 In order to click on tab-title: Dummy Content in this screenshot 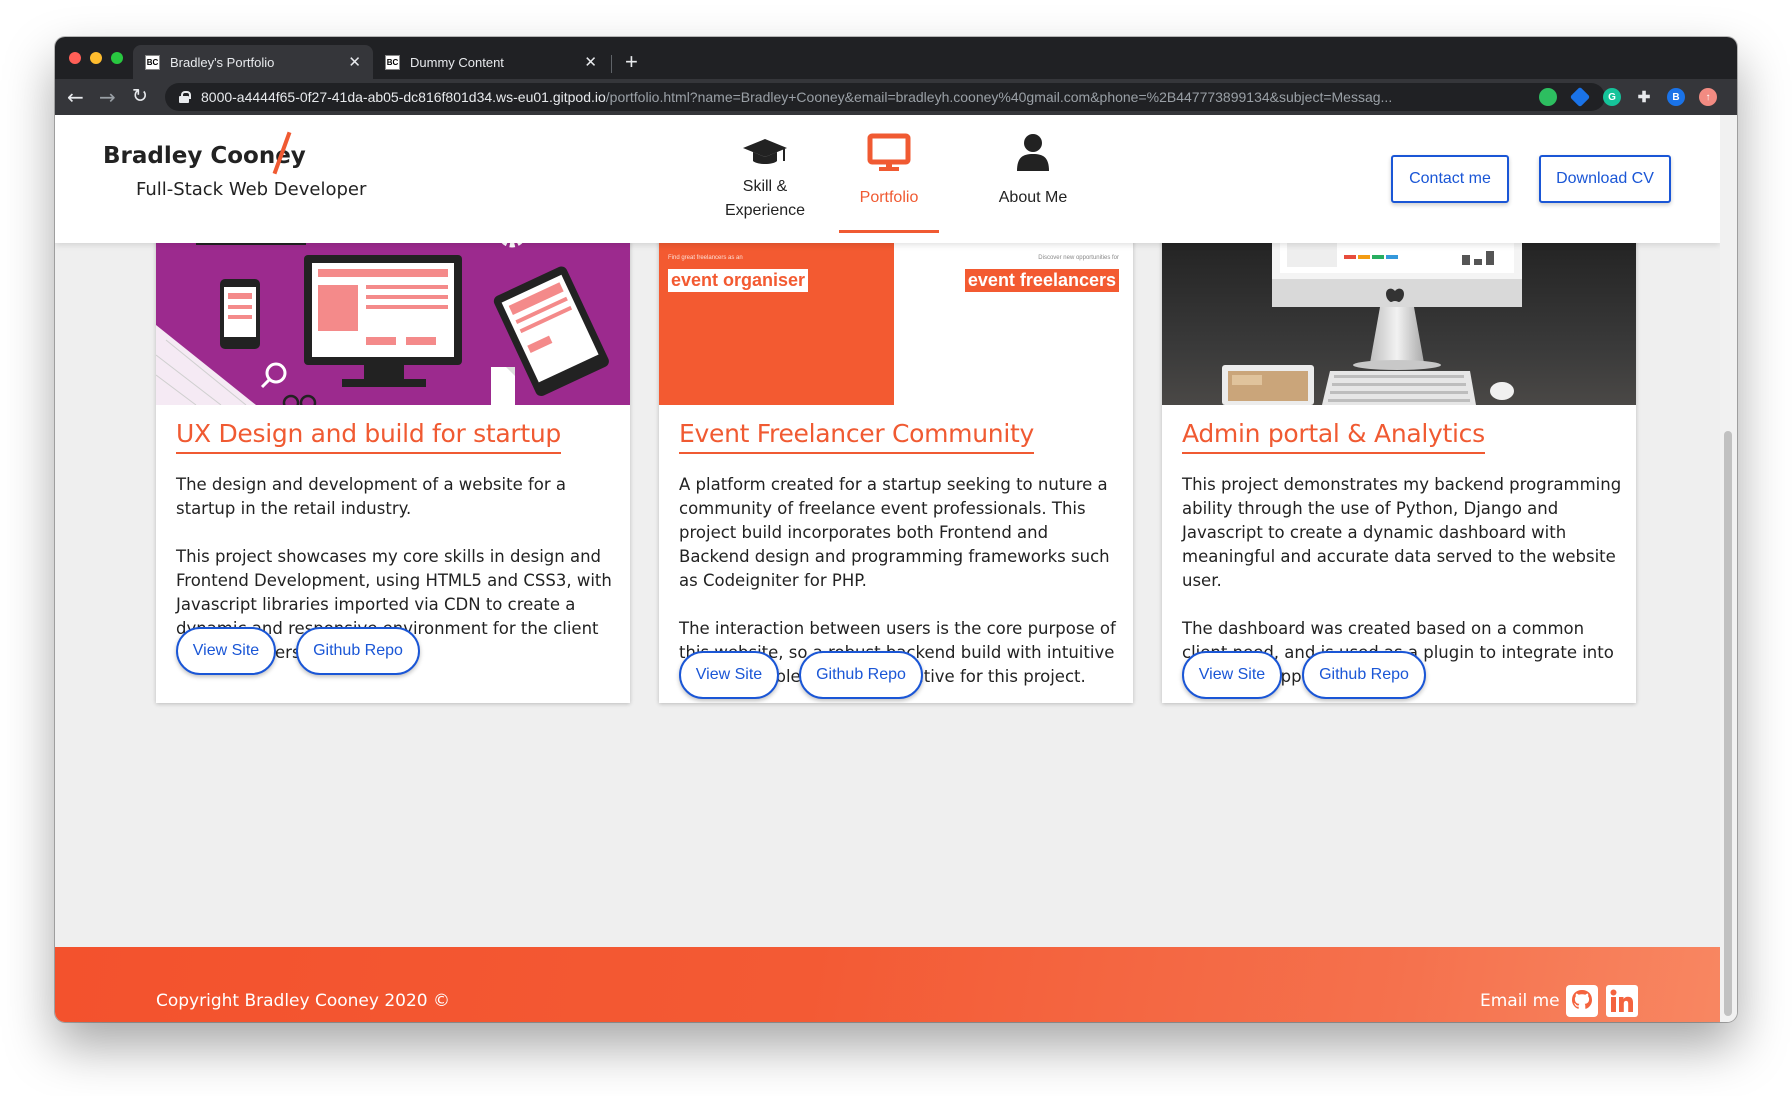, I will do `click(457, 62)`.